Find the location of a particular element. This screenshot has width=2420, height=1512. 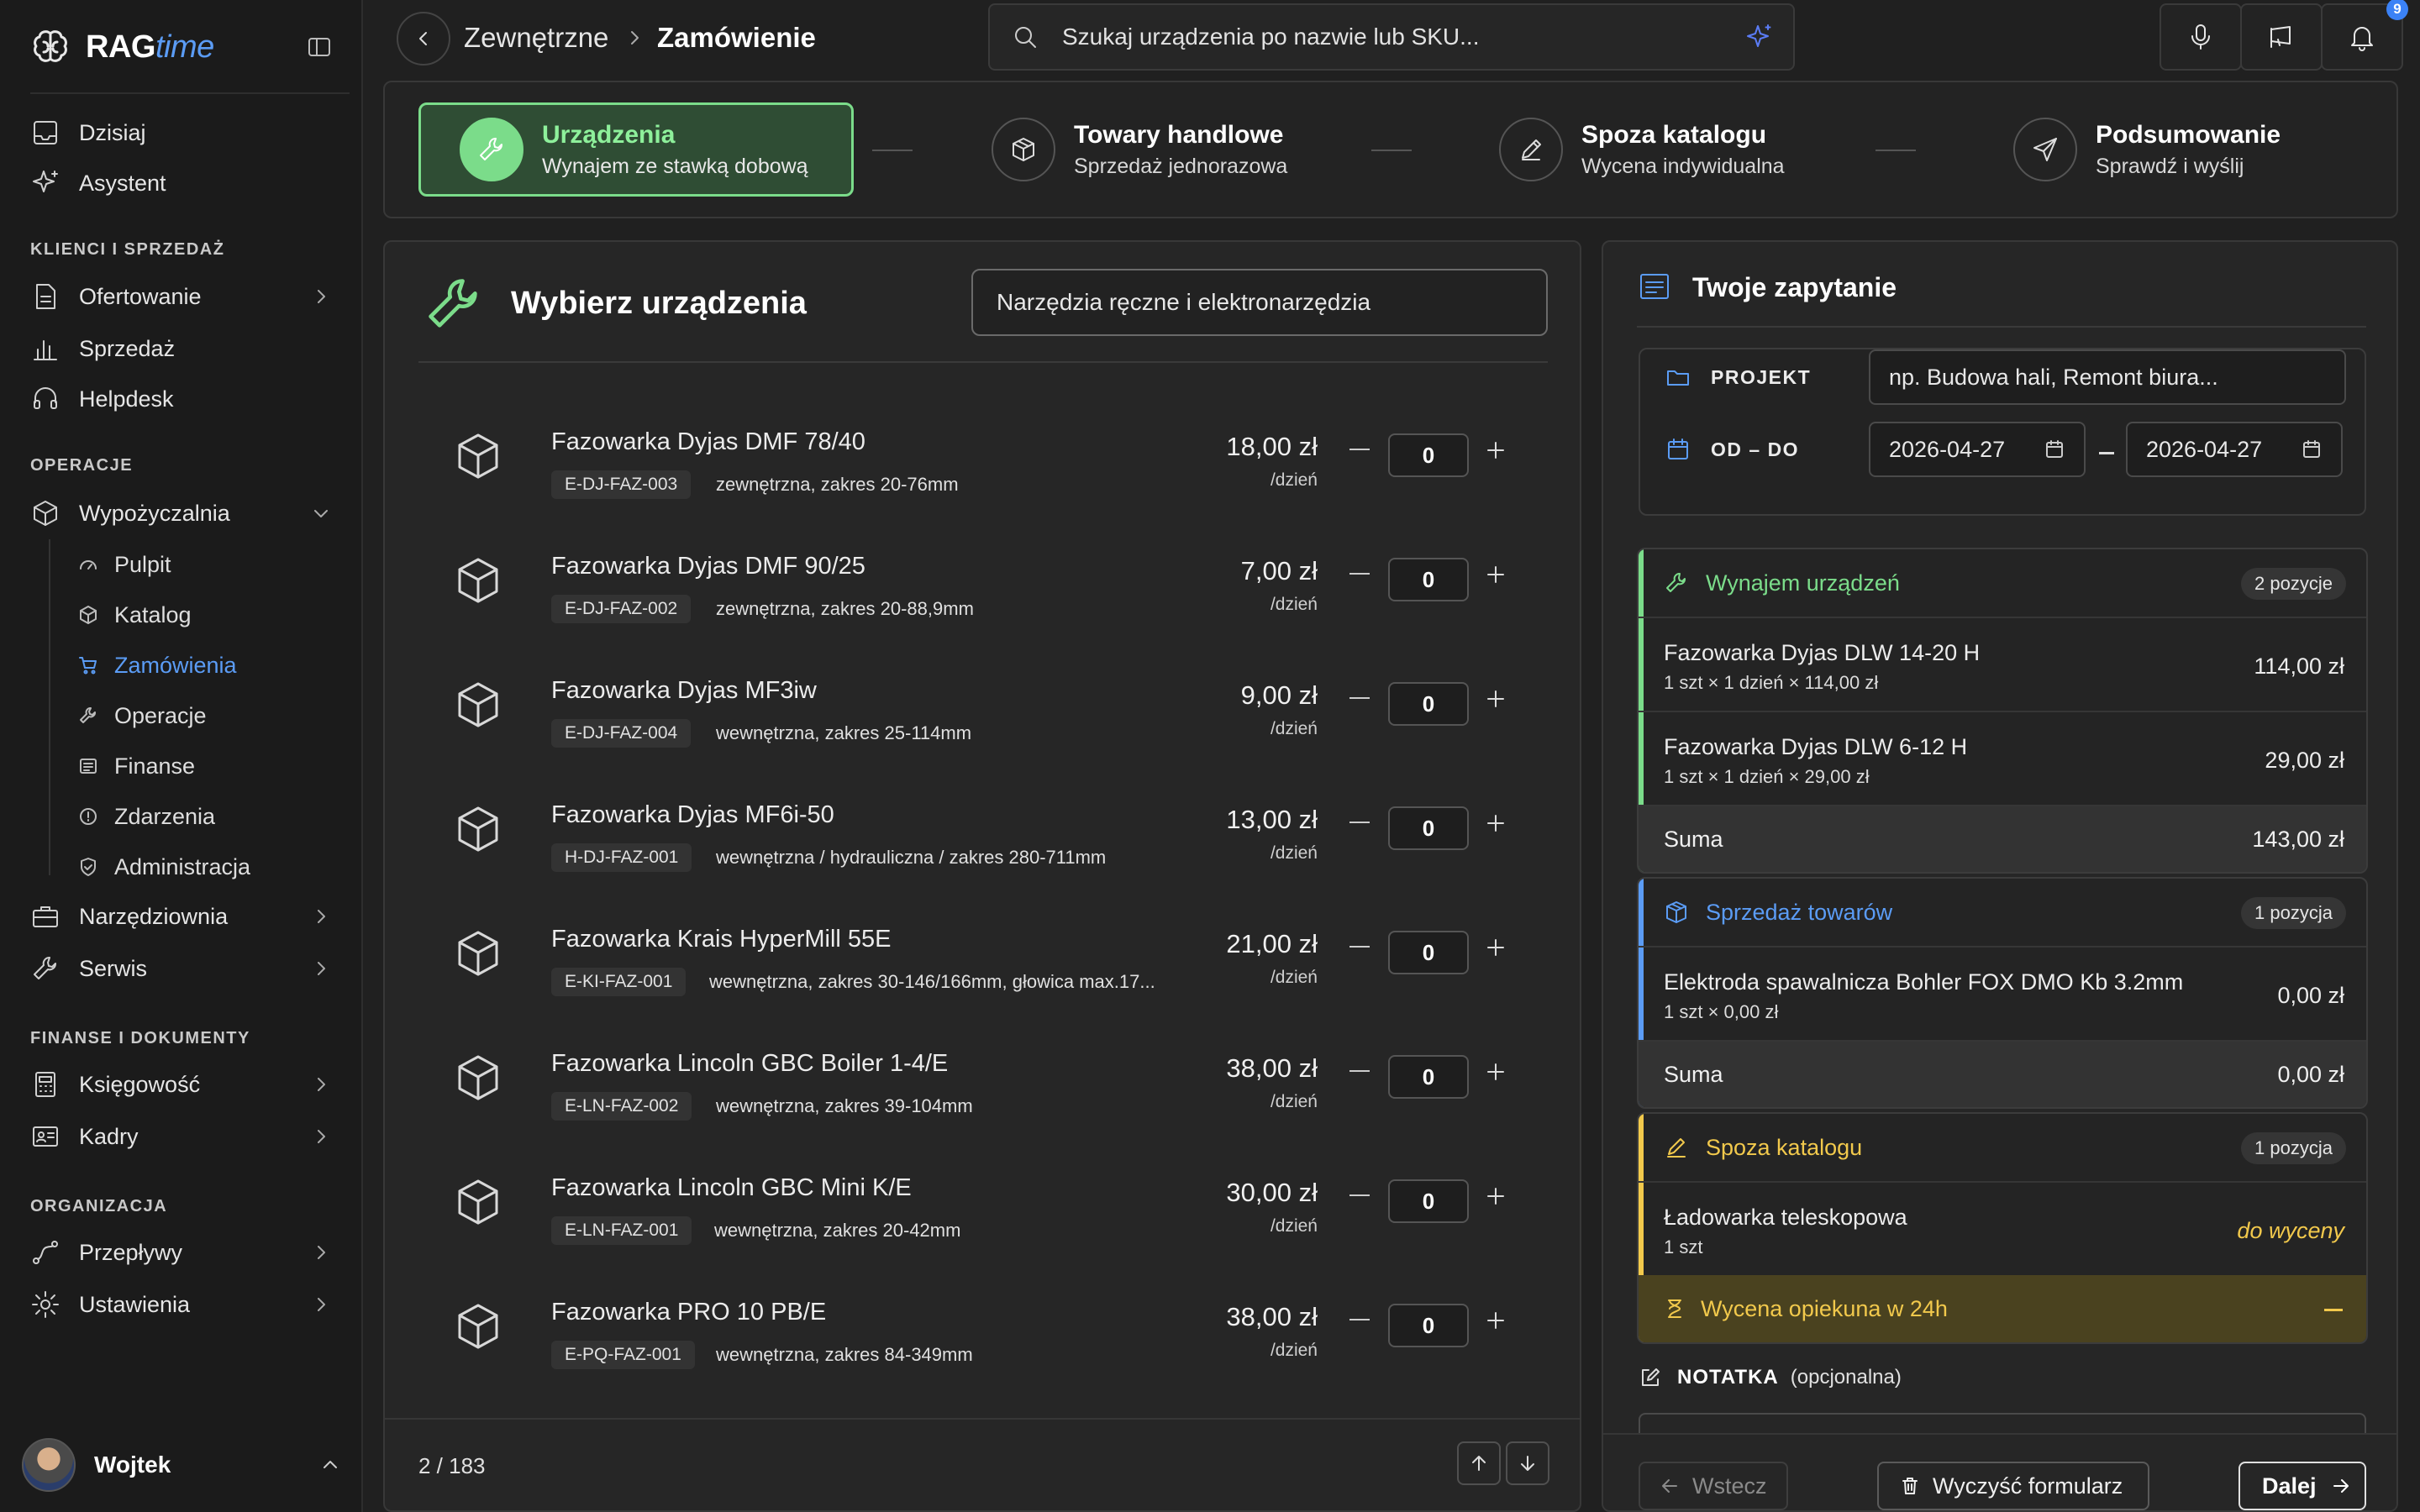

step-towary: Towary handlowe Sprzedaż jednorazowa is located at coordinates (1134, 149).